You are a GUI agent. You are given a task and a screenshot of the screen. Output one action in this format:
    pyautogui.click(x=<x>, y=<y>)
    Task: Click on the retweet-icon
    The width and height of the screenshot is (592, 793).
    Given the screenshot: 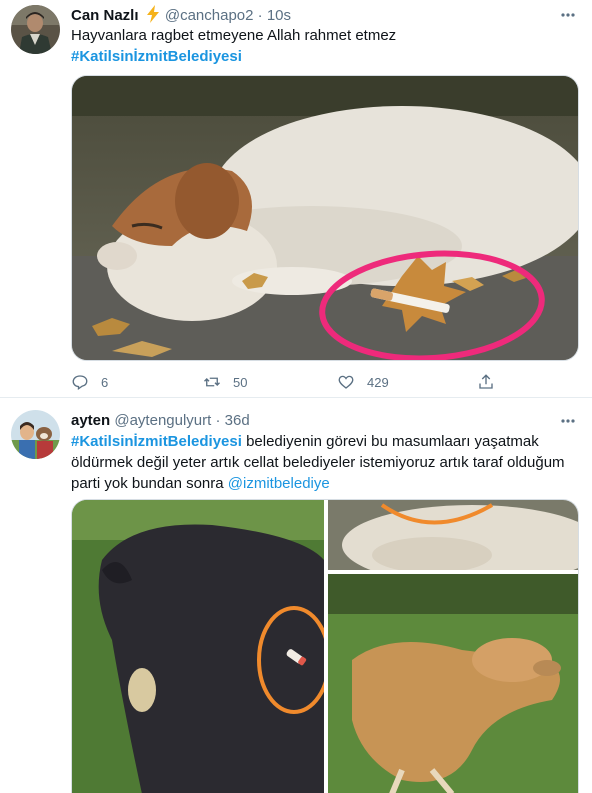 What is the action you would take?
    pyautogui.click(x=212, y=382)
    